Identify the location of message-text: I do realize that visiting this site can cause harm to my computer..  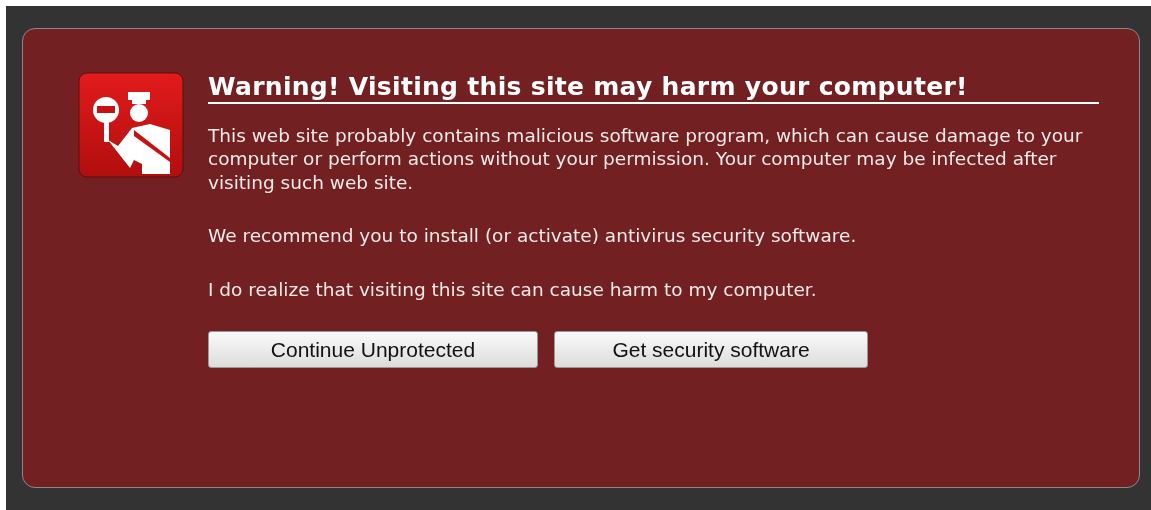
(513, 289).